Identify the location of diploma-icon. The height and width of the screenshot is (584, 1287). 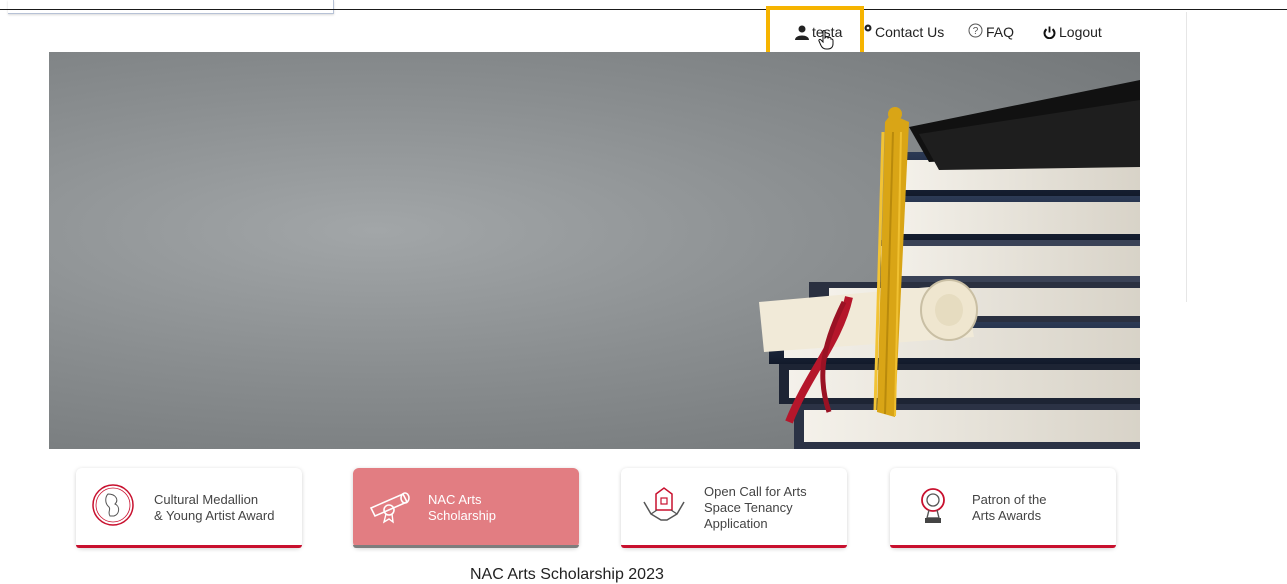
(392, 505).